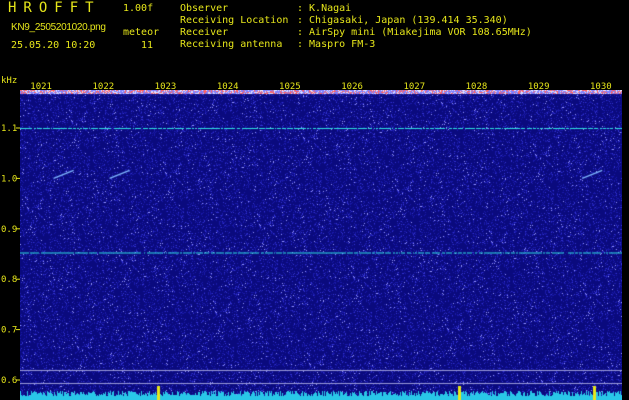 The image size is (629, 400). What do you see at coordinates (290, 87) in the screenshot?
I see `x-tick-label: 1025` at bounding box center [290, 87].